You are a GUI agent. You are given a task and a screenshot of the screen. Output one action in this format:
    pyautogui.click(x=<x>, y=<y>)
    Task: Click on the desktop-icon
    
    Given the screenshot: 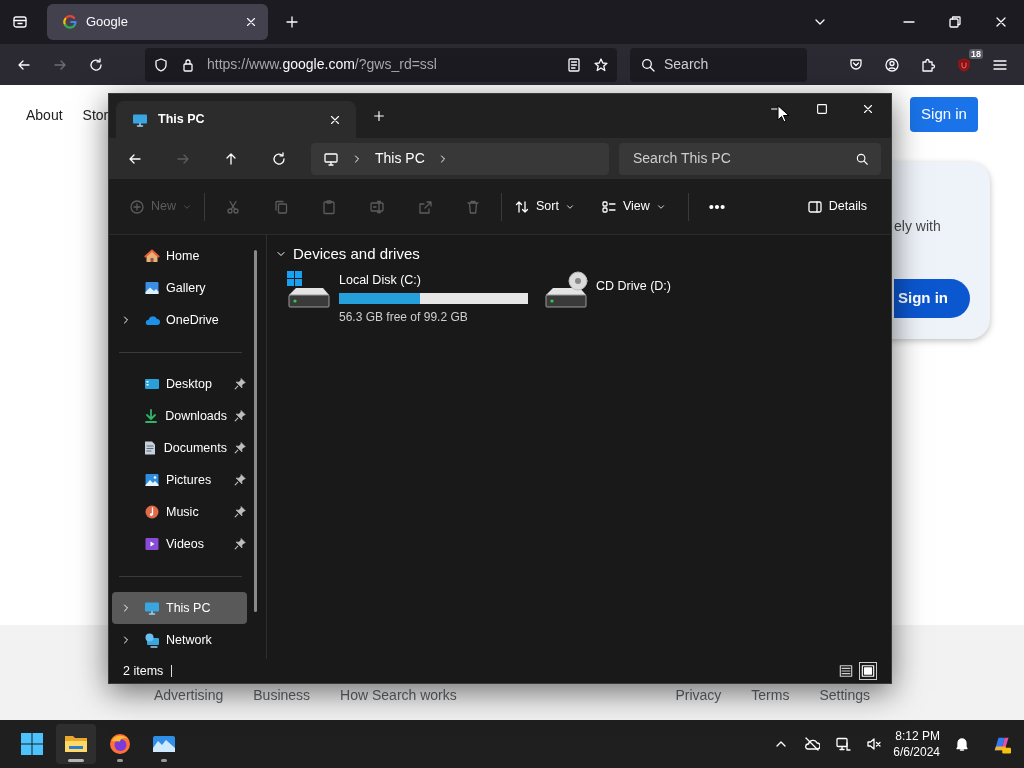 What is the action you would take?
    pyautogui.click(x=152, y=384)
    